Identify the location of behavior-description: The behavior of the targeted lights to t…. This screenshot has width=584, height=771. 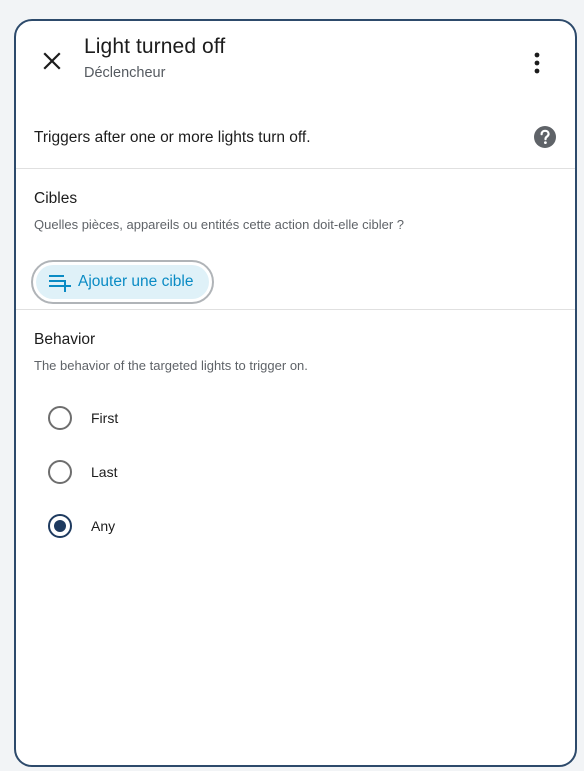
(171, 365).